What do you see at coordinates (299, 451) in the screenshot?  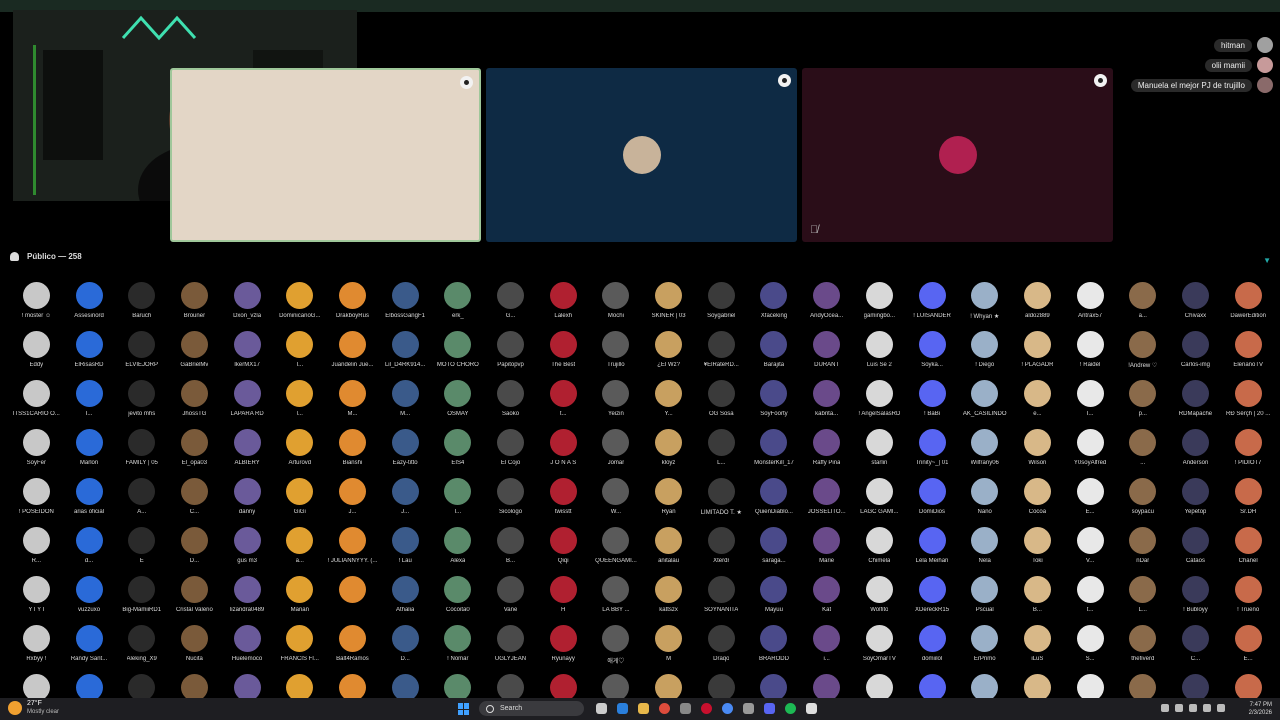 I see `audience-member: Arturovd` at bounding box center [299, 451].